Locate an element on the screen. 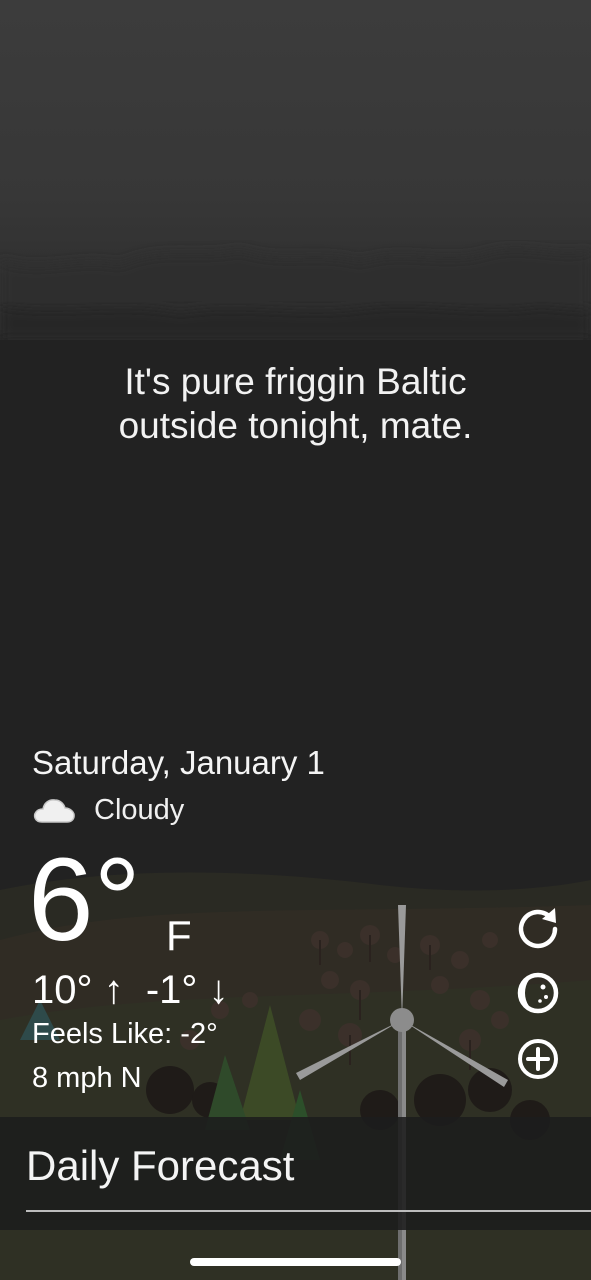 This screenshot has width=591, height=1280. cloud-band is located at coordinates (295, 294).